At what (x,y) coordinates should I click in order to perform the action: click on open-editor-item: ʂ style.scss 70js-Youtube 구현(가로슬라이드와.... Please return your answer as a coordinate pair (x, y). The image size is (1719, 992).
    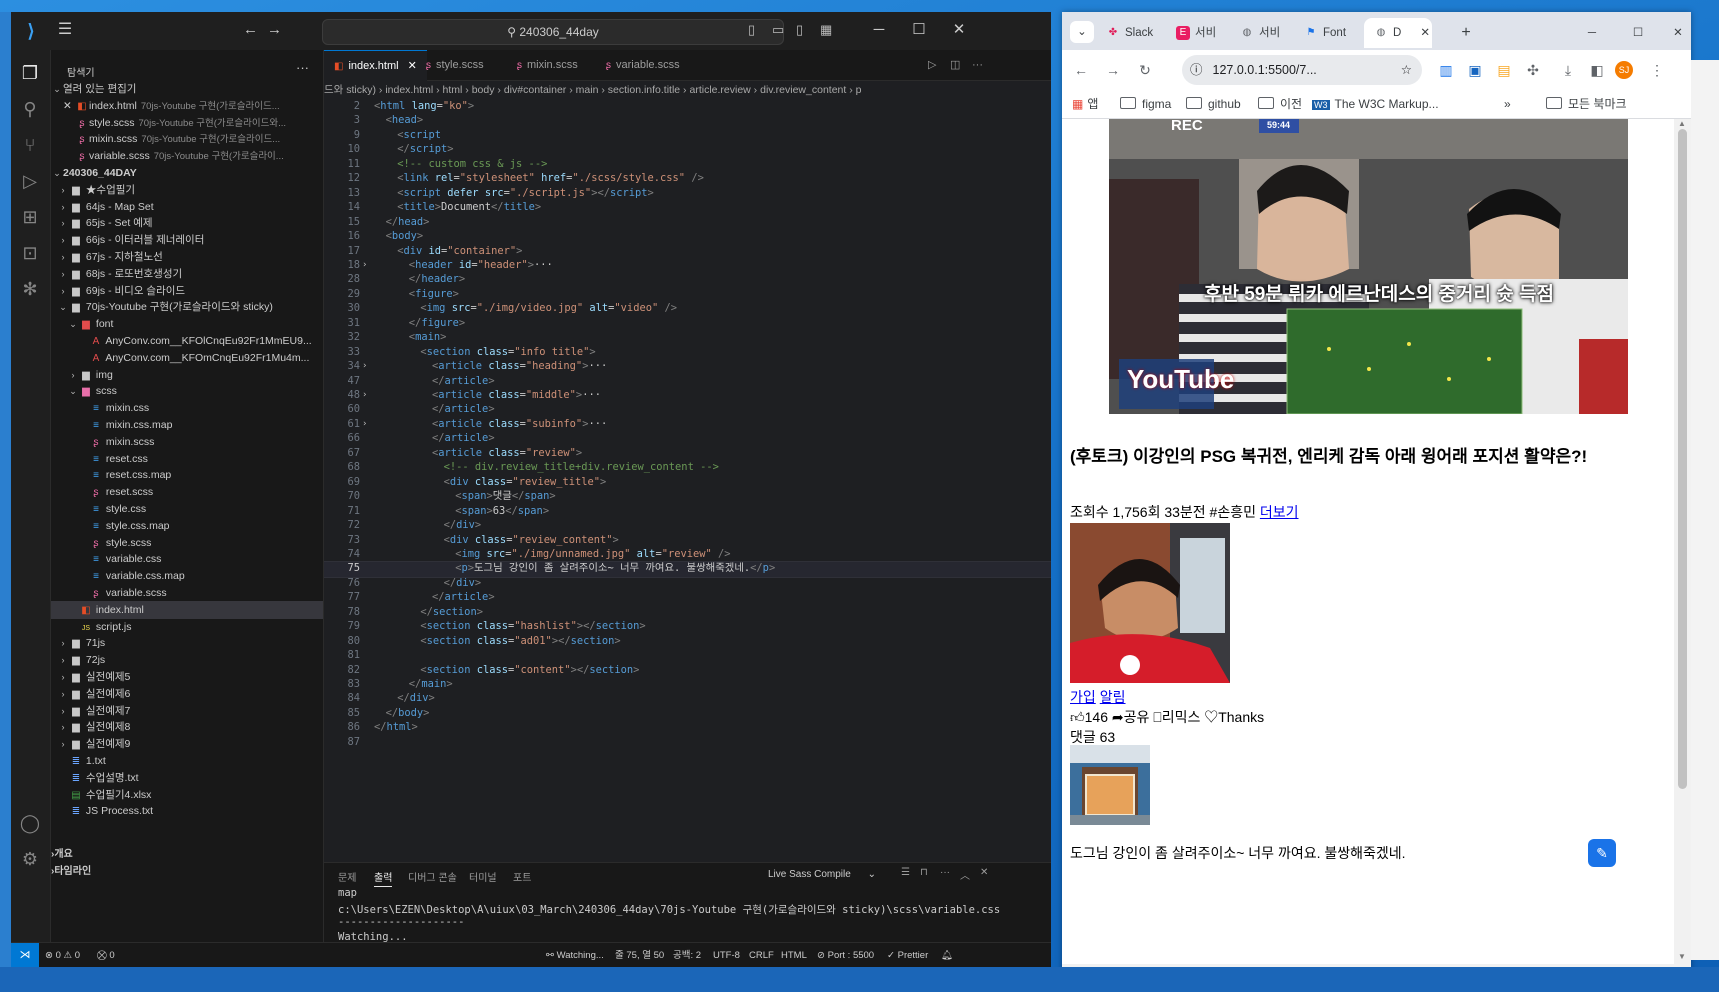
    Looking at the image, I should click on (187, 123).